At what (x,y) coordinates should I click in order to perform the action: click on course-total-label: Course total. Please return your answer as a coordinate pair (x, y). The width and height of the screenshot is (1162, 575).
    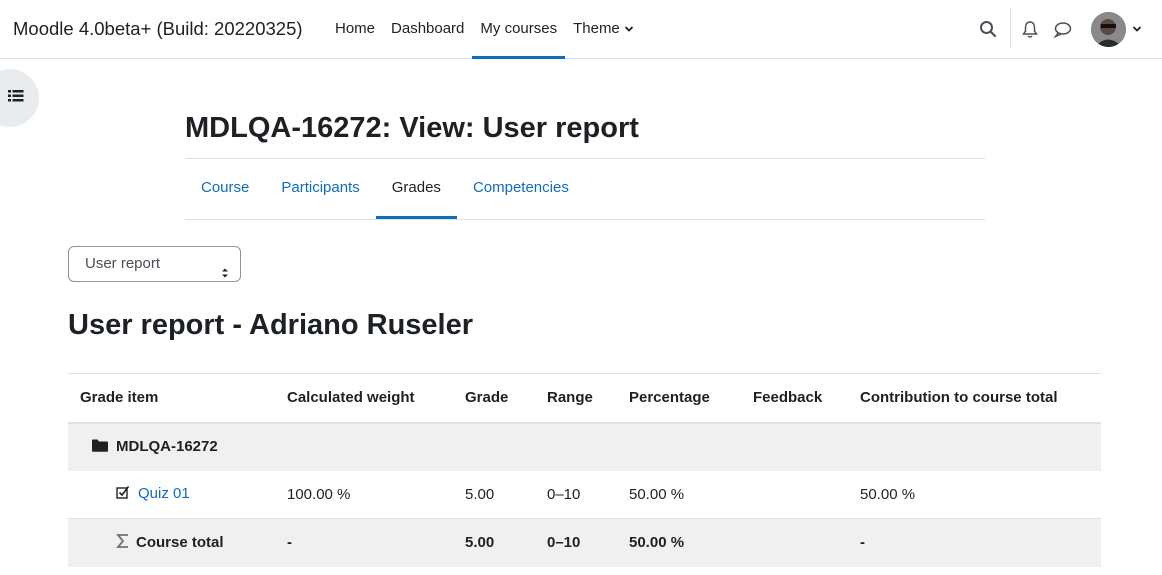
    Looking at the image, I should click on (180, 542).